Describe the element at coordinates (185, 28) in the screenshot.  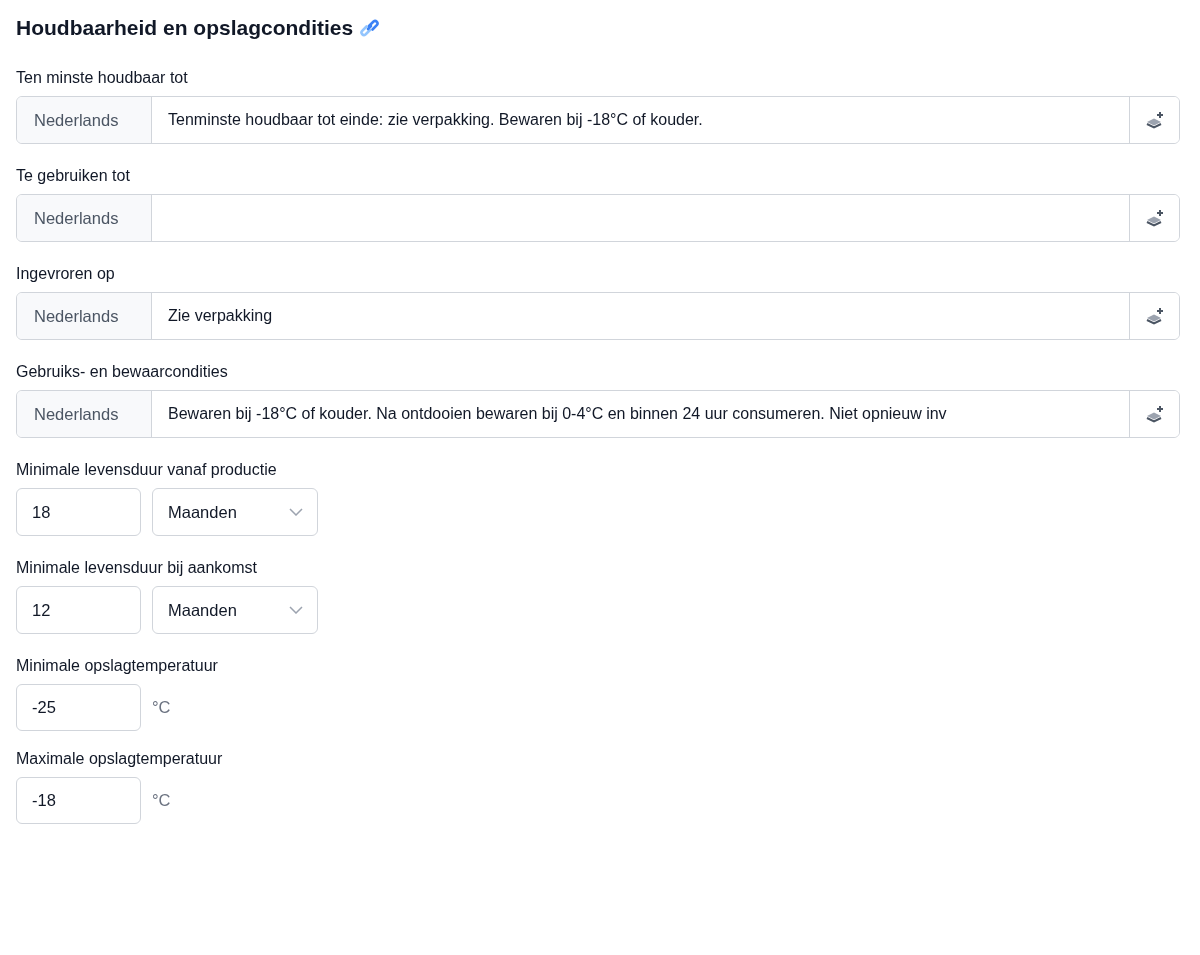
I see `section-title: Houdbaarheid en opslagcondities` at that location.